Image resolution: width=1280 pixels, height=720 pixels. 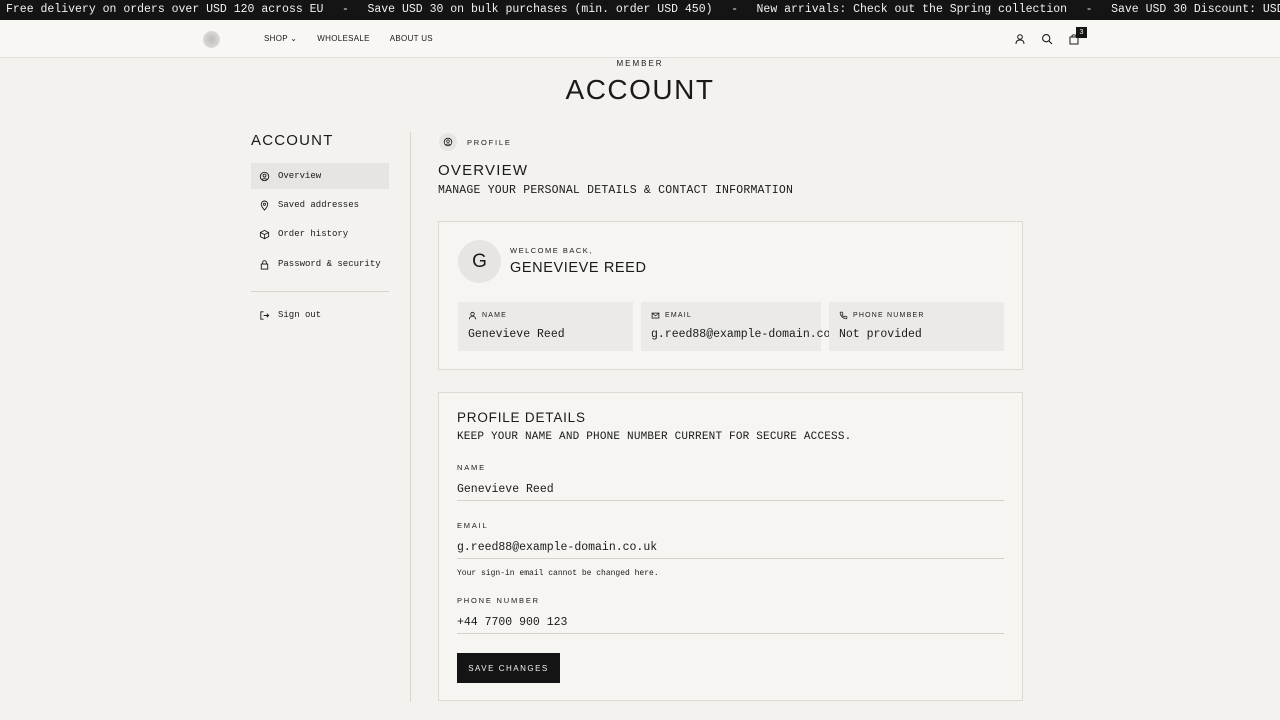 What do you see at coordinates (730, 623) in the screenshot?
I see `phone-field` at bounding box center [730, 623].